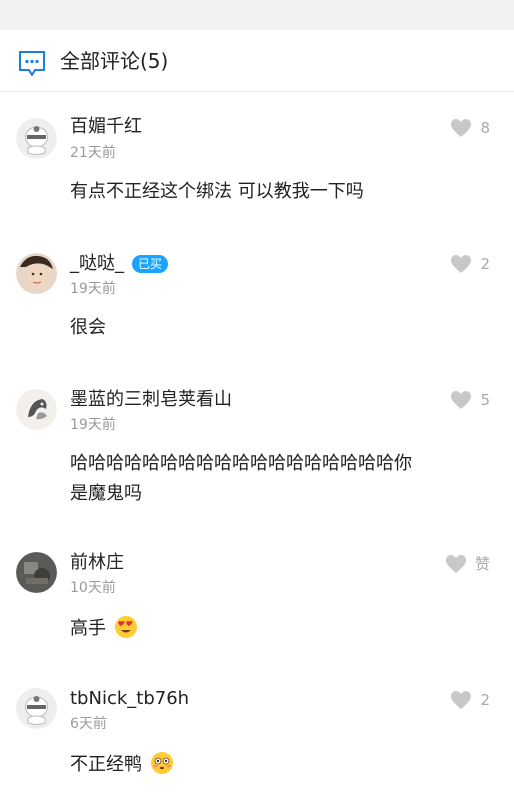 The image size is (514, 800). What do you see at coordinates (88, 628) in the screenshot?
I see `comment-text-body: 高手` at bounding box center [88, 628].